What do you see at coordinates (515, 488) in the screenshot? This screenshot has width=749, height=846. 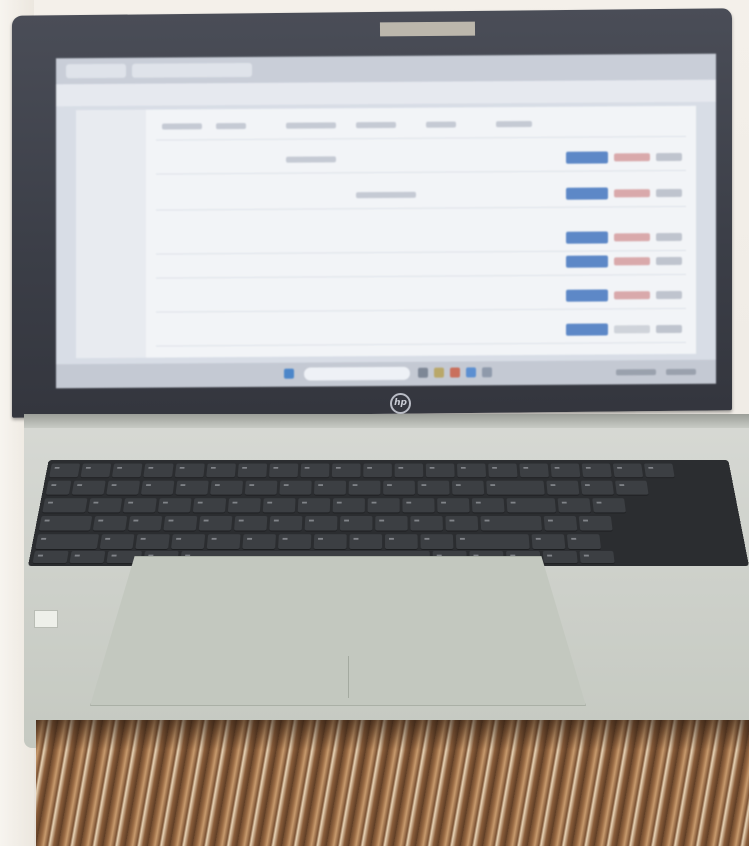 I see `backspace-key` at bounding box center [515, 488].